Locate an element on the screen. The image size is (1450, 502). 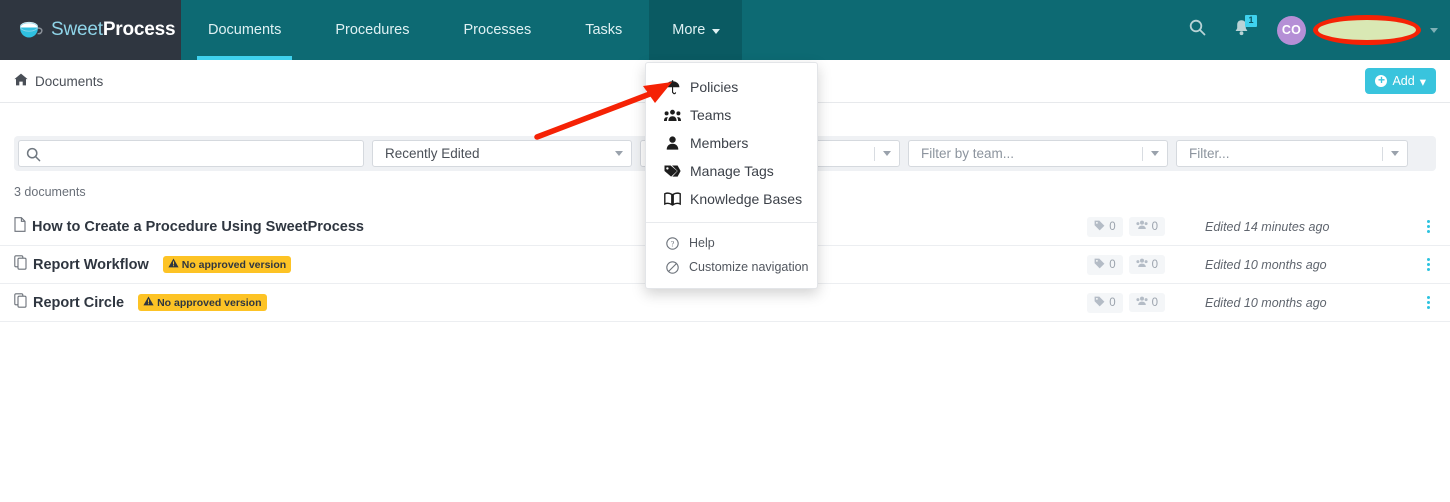
search-field-wrapper is located at coordinates (191, 153).